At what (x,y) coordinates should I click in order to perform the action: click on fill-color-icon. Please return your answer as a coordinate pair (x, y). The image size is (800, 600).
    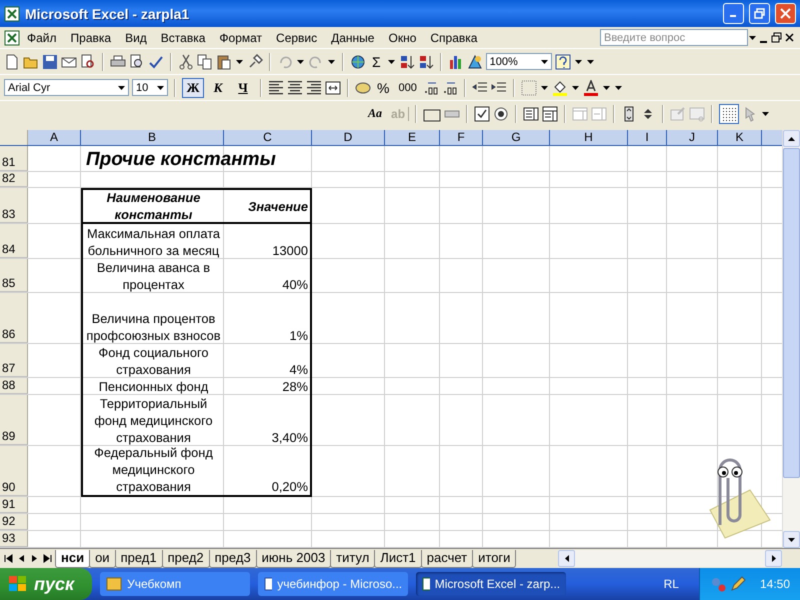
    Looking at the image, I should click on (560, 88).